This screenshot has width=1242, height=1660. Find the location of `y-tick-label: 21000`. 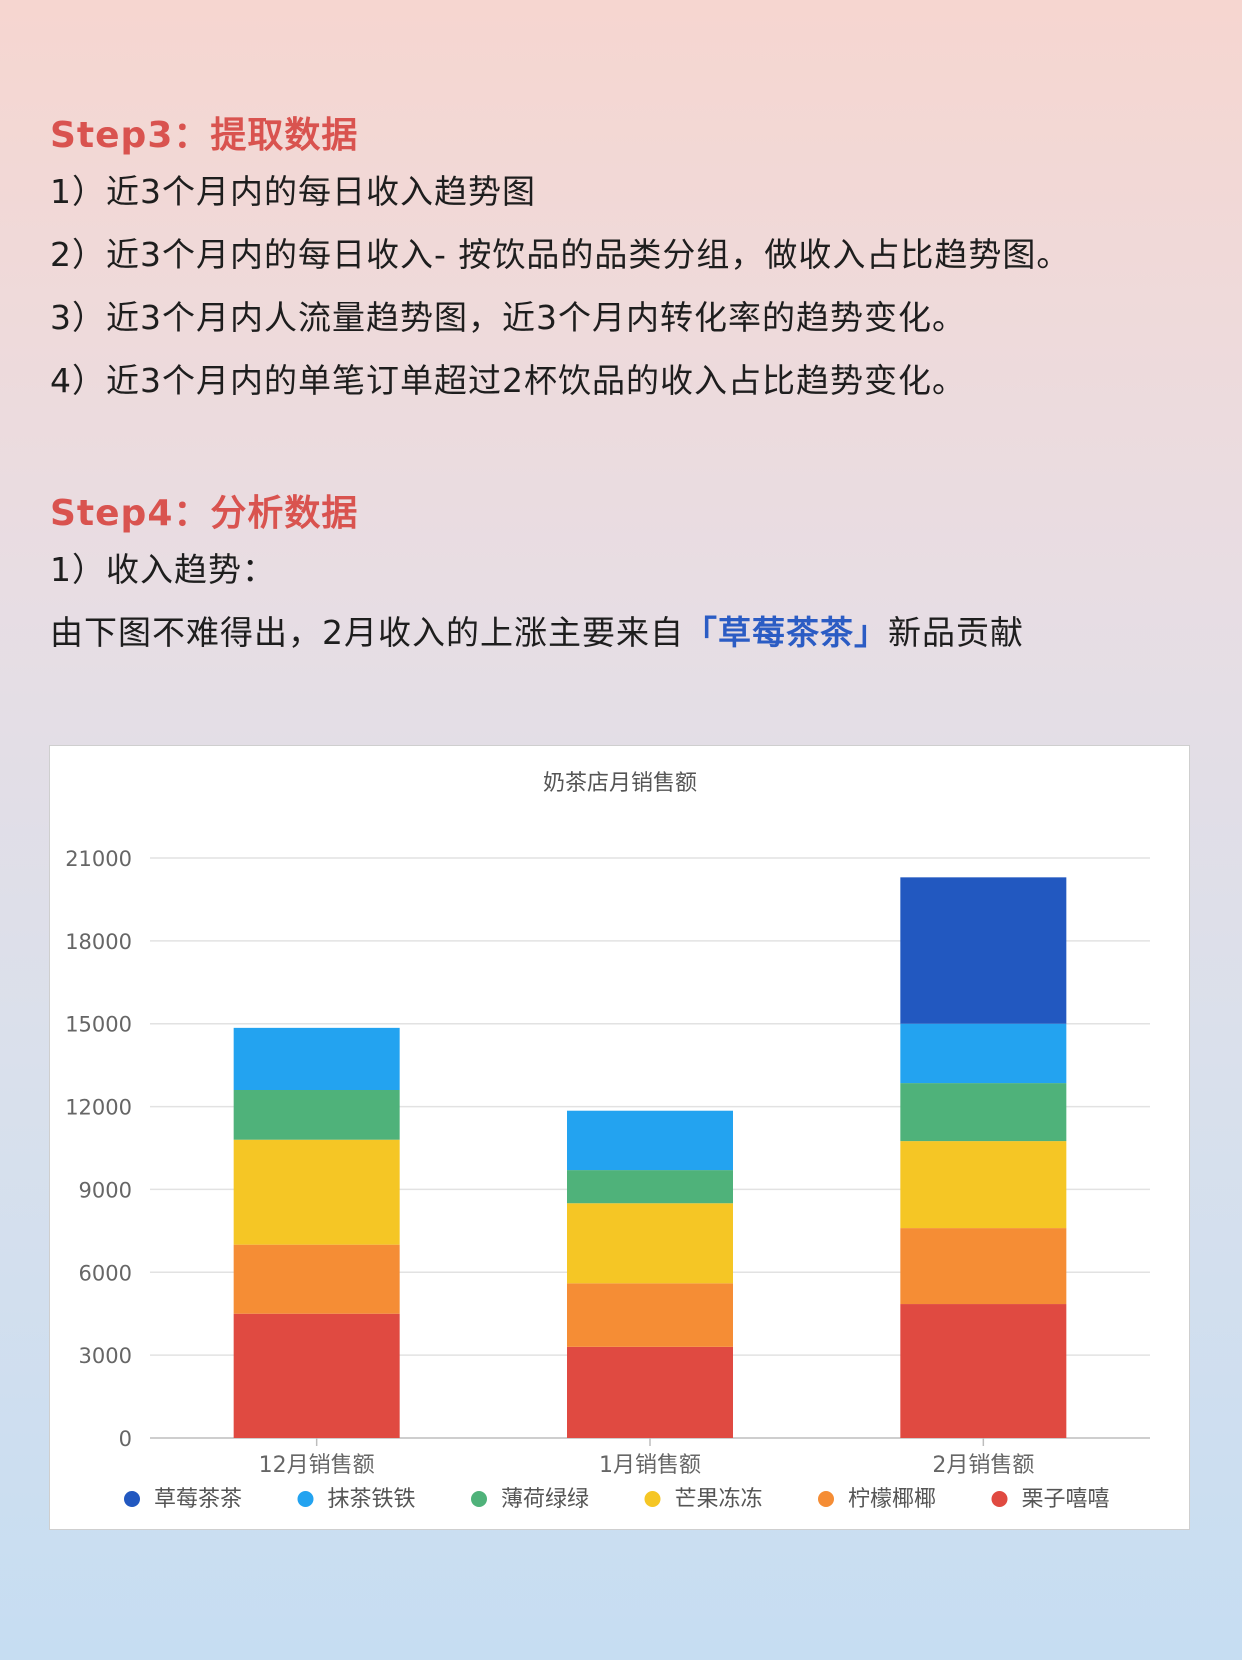

y-tick-label: 21000 is located at coordinates (98, 859).